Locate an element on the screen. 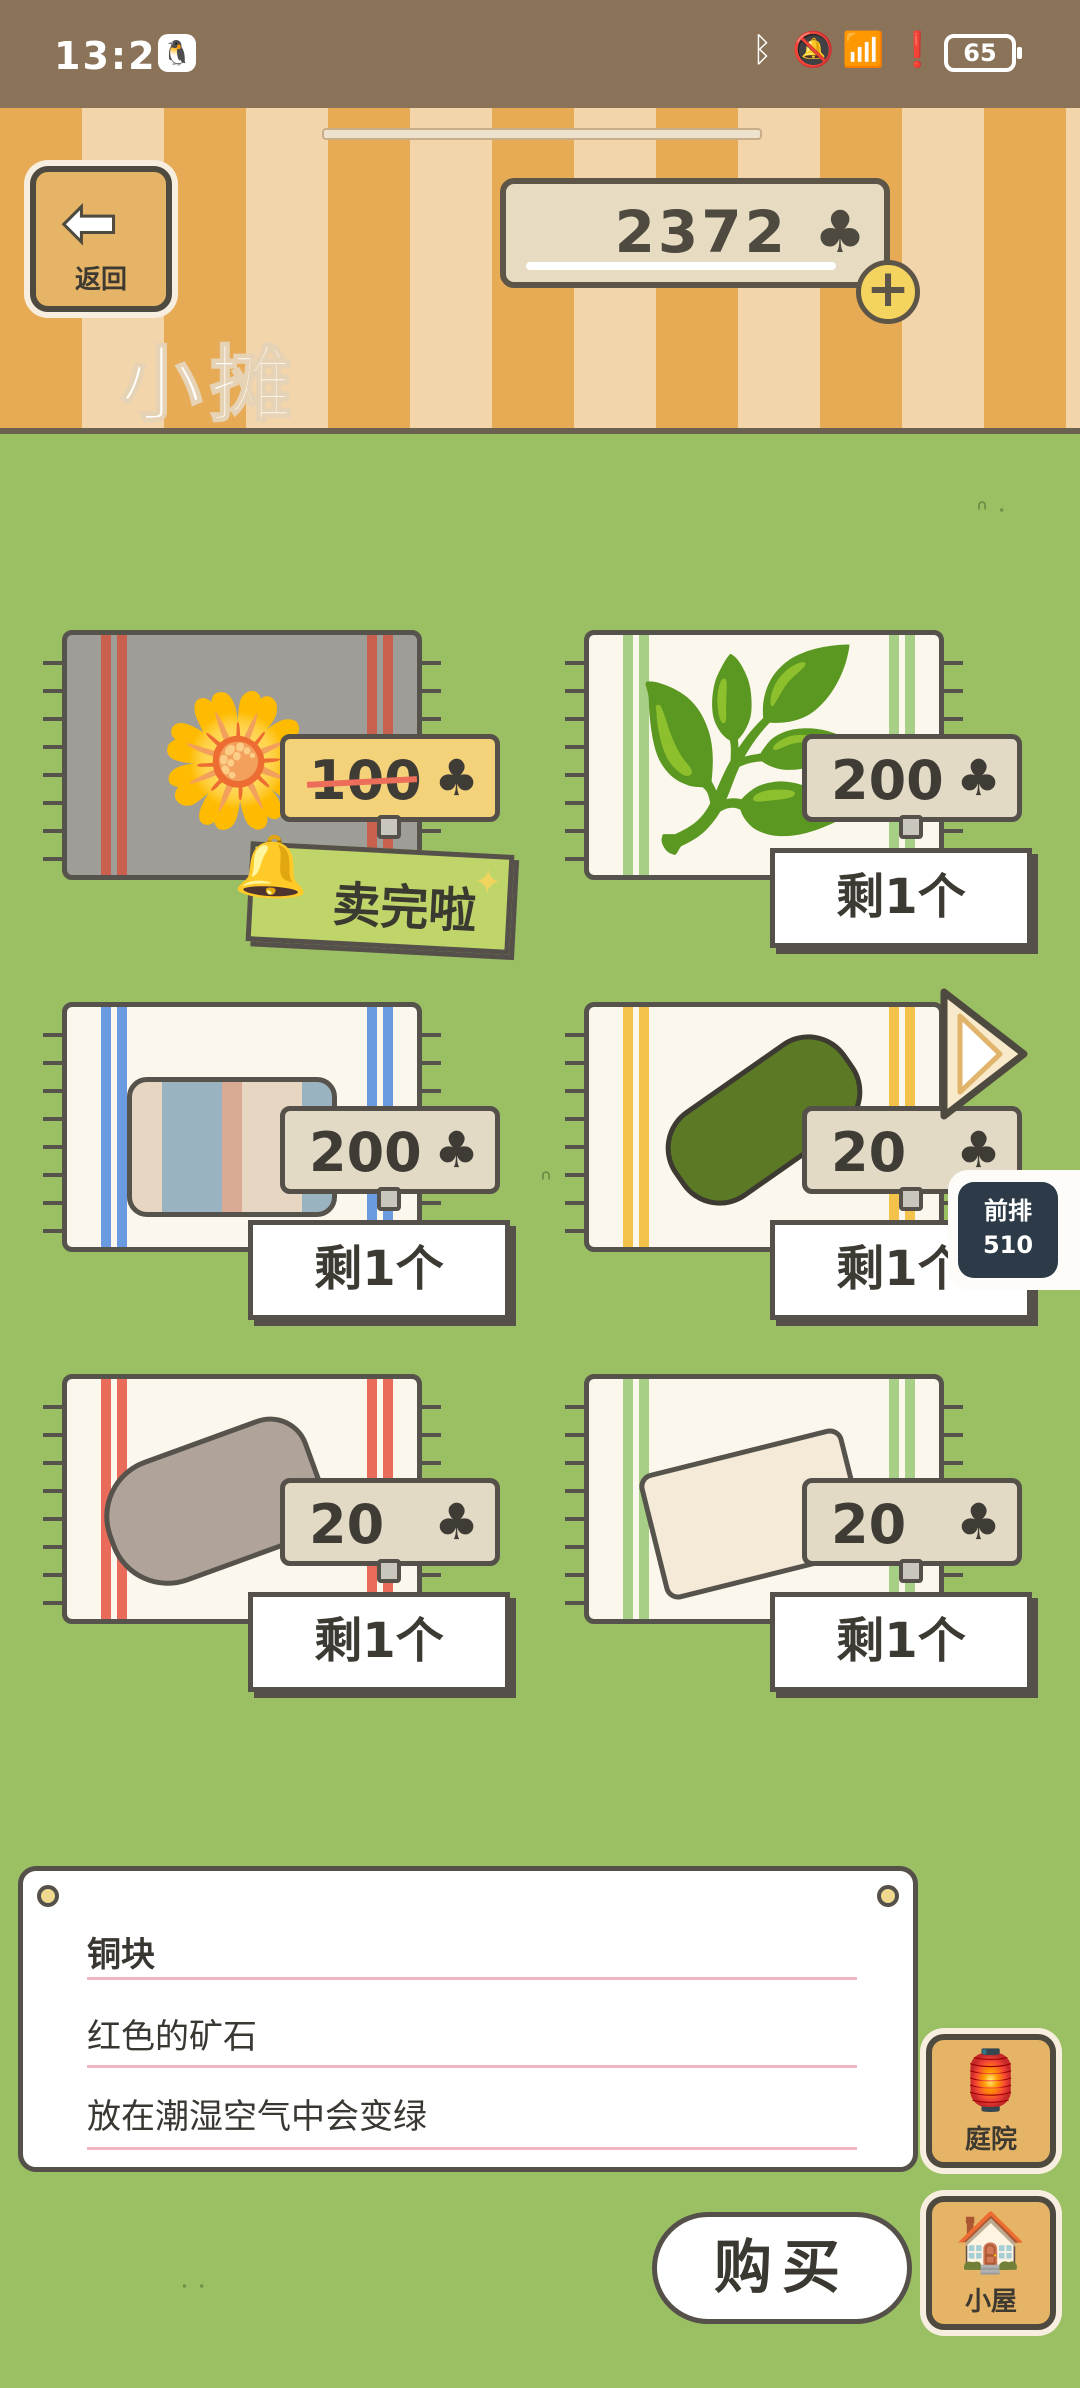 This screenshot has height=2388, width=1080. back-label: 返回 is located at coordinates (100, 280).